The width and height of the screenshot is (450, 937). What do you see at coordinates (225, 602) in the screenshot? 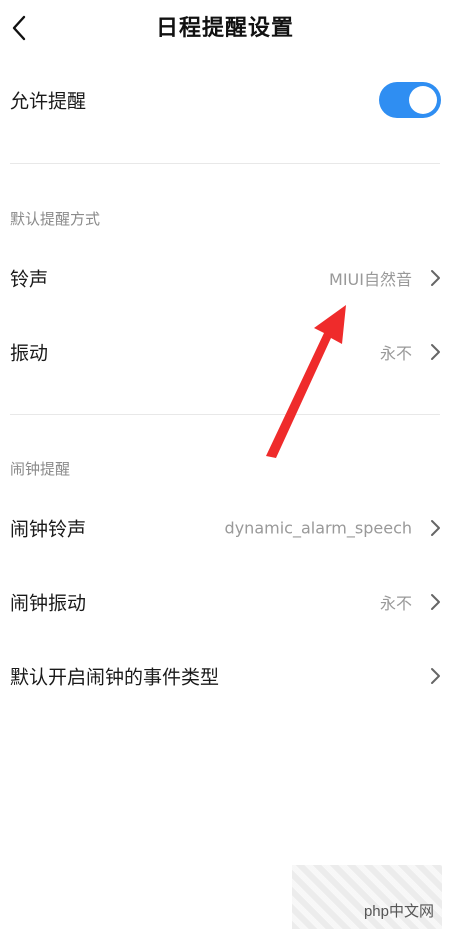
I see `alarm-vibration-row: 闹钟振动 永不` at bounding box center [225, 602].